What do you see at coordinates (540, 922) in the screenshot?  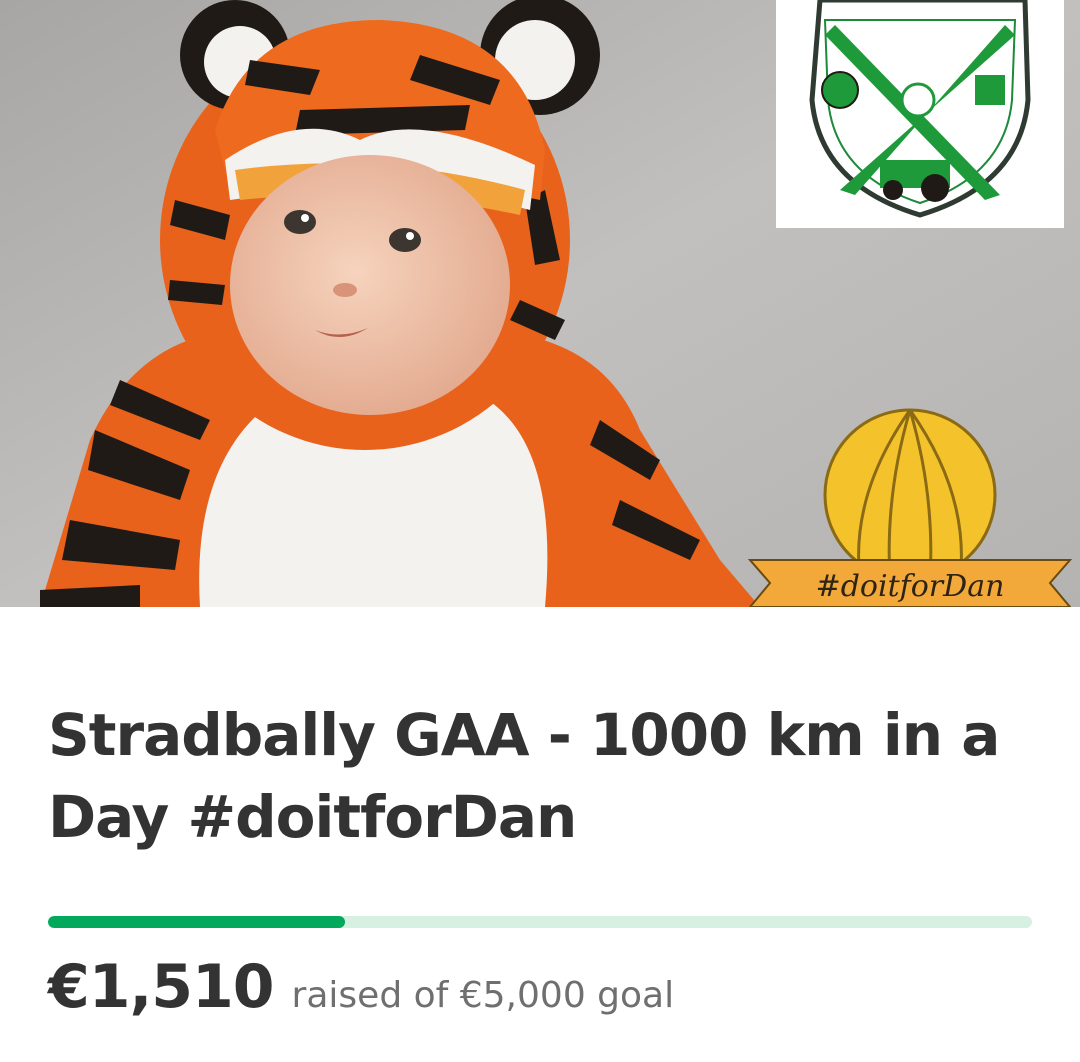 I see `progress-bar` at bounding box center [540, 922].